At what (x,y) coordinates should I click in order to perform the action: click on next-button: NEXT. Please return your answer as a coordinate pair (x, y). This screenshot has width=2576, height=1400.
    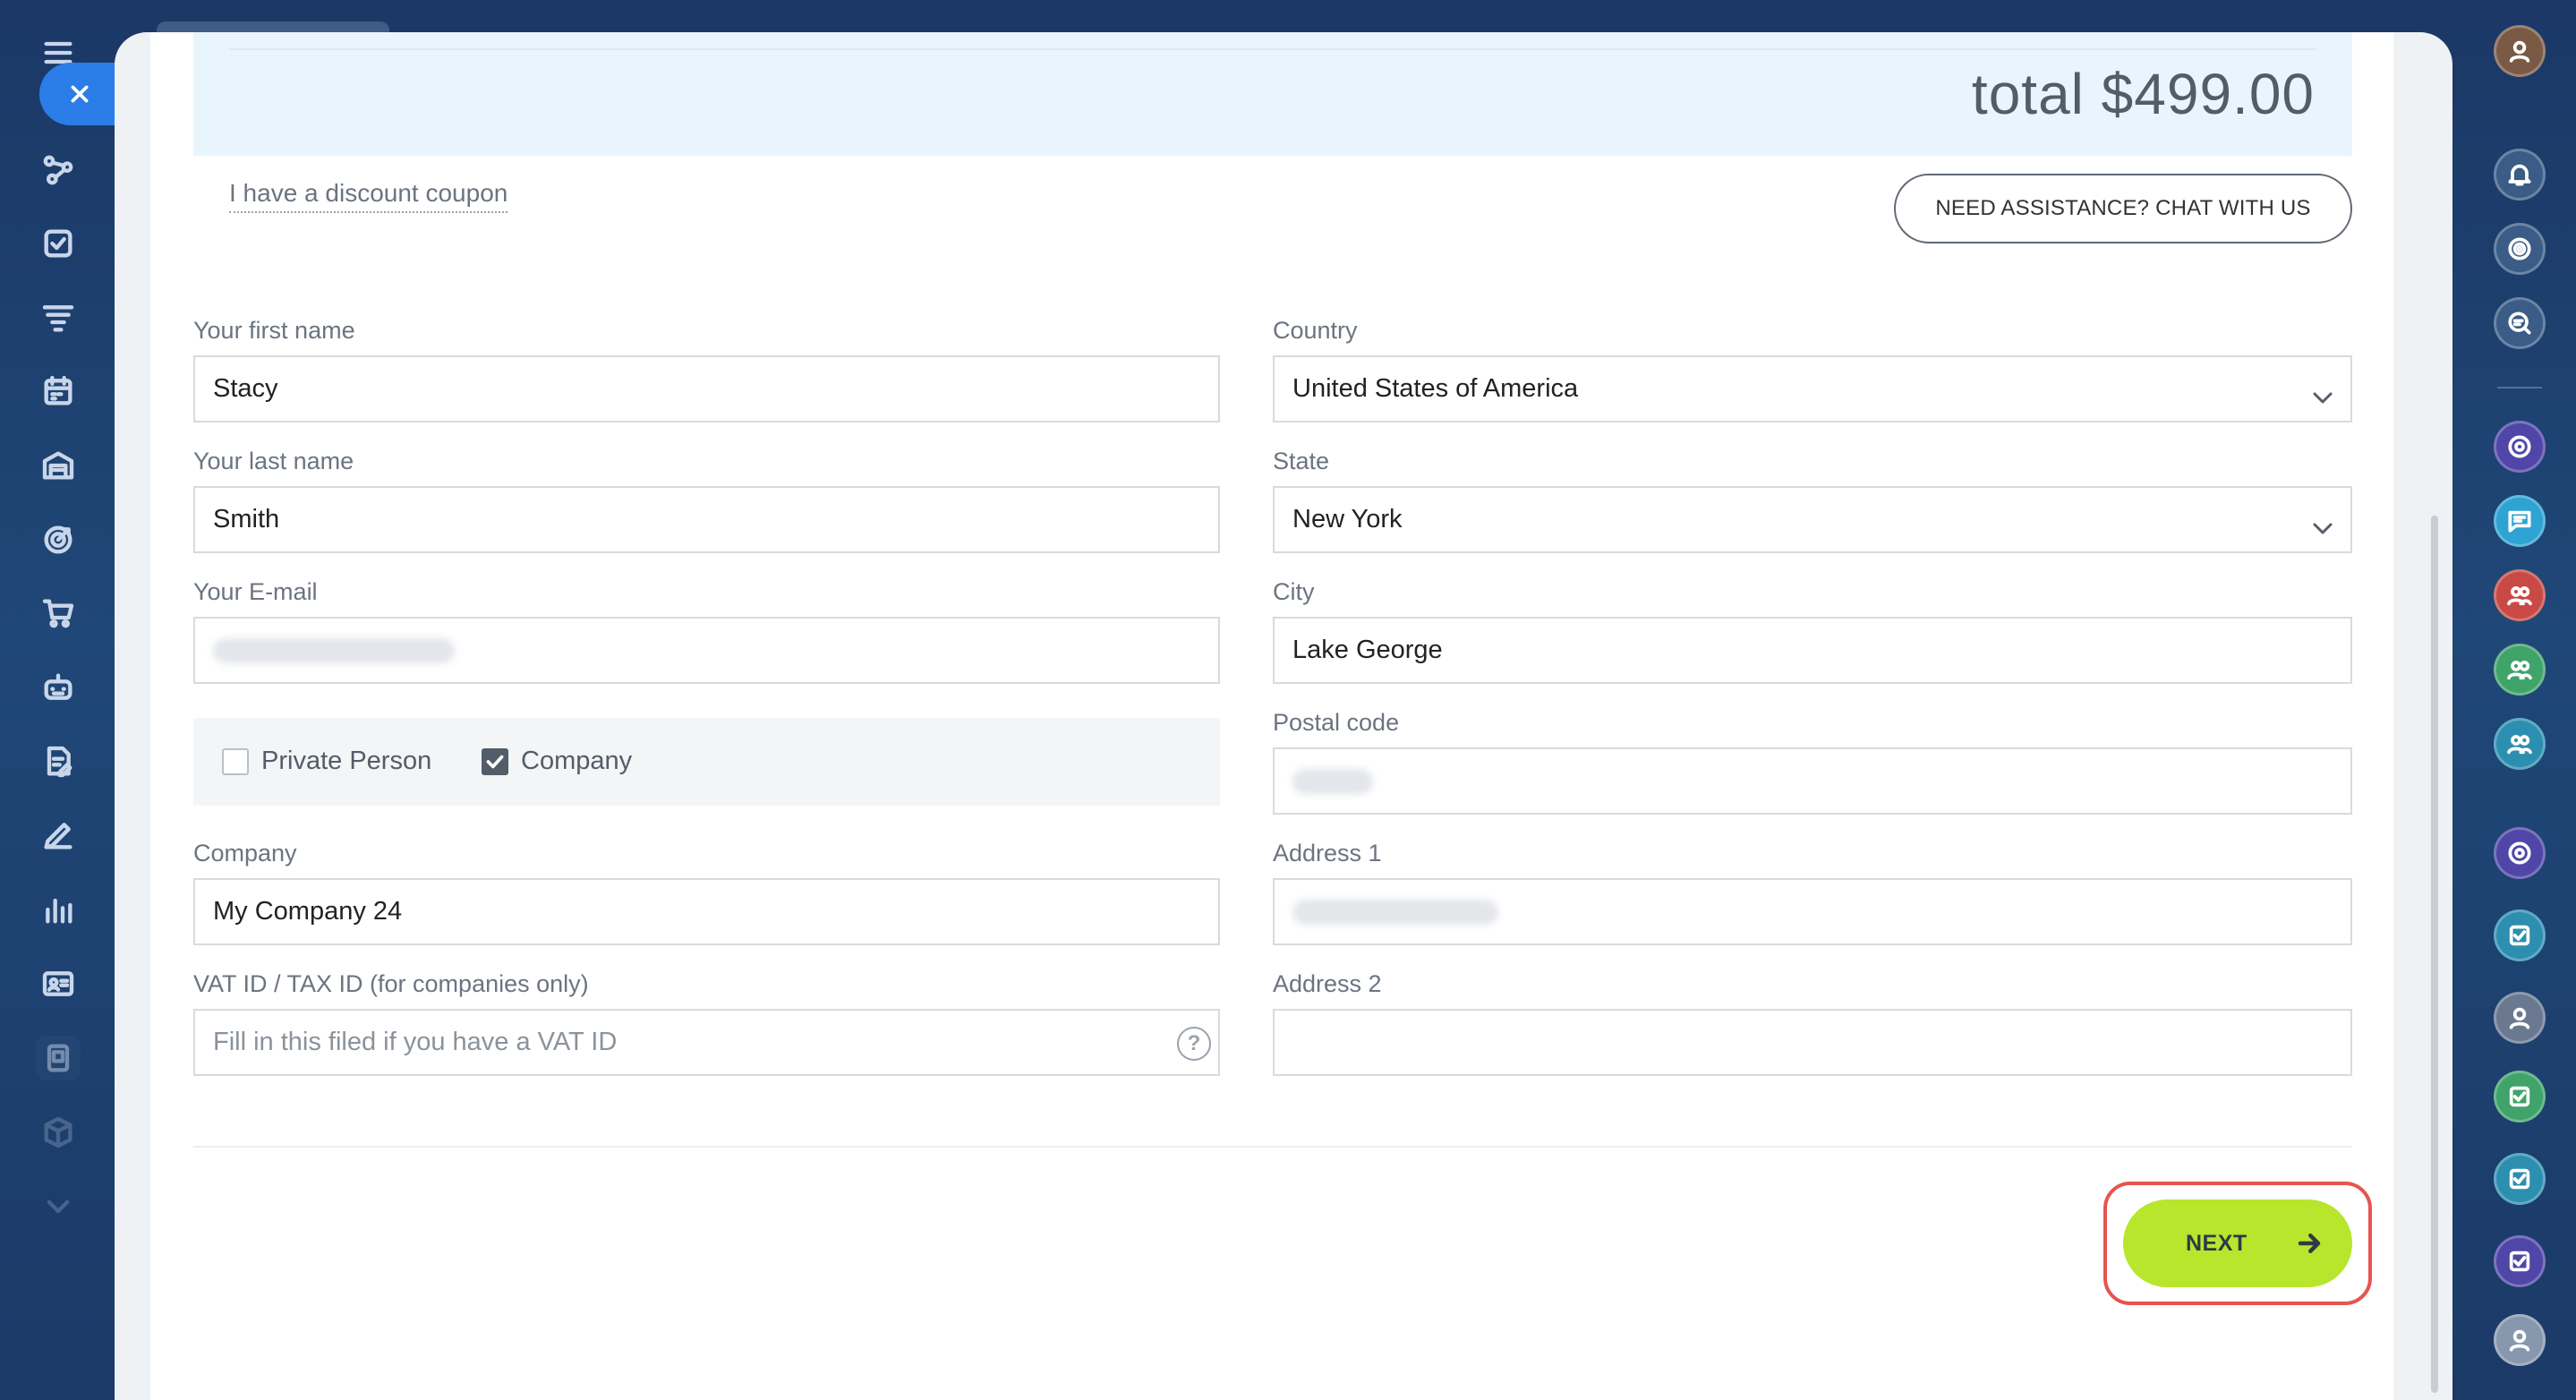
    Looking at the image, I should click on (2237, 1243).